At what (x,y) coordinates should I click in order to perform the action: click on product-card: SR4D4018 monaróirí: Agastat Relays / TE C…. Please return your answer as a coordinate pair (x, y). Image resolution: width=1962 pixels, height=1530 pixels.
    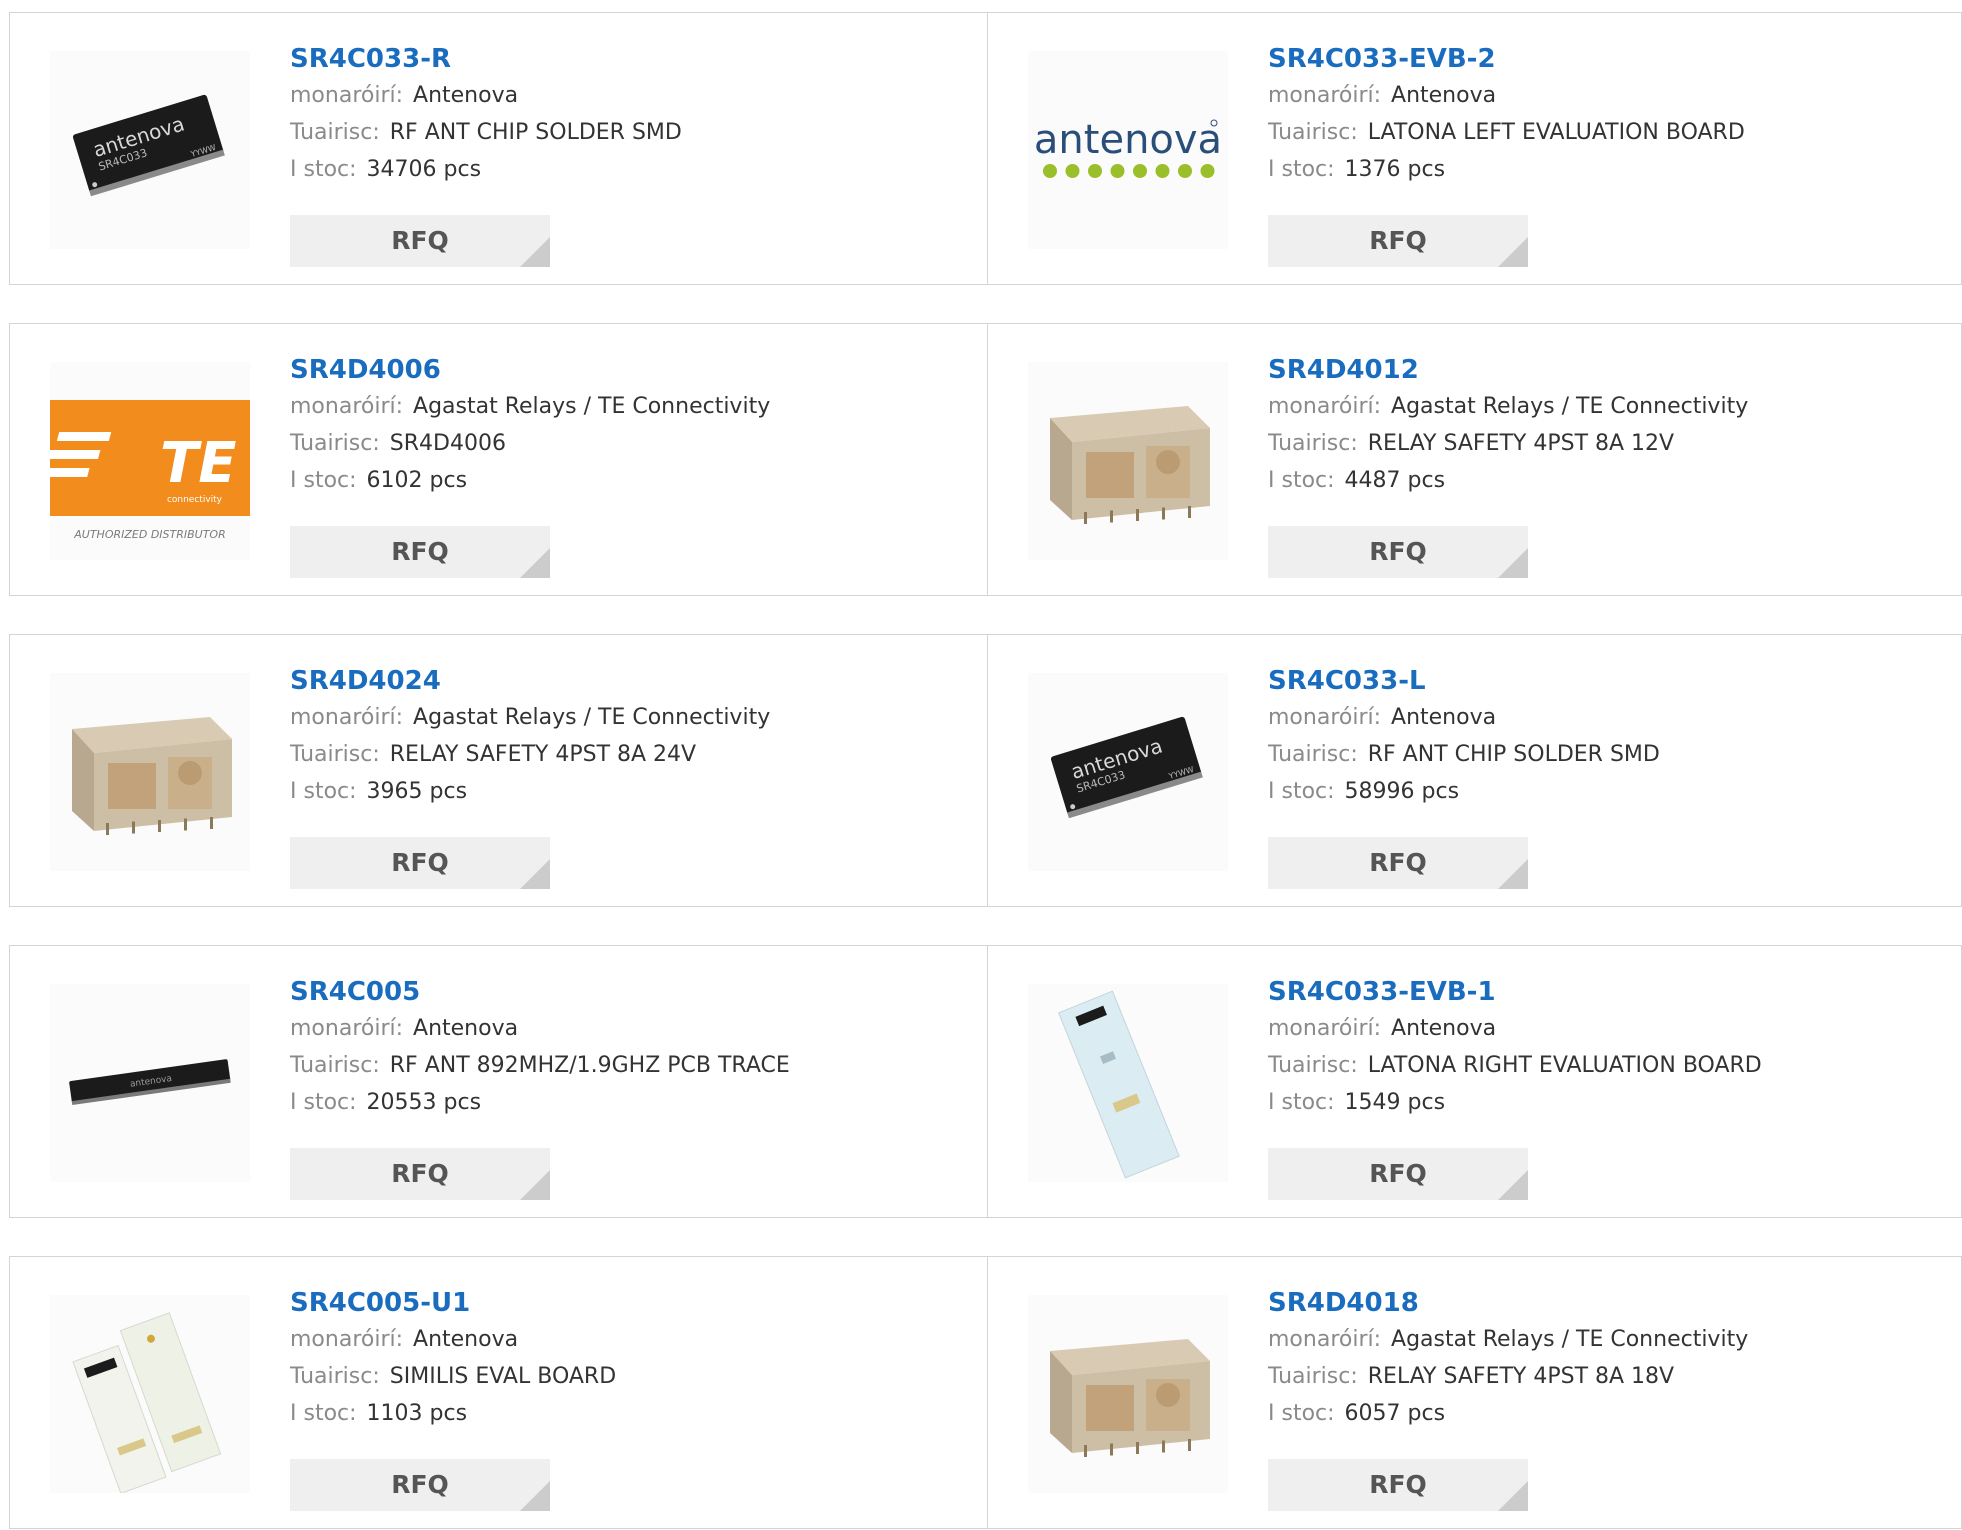
    Looking at the image, I should click on (1475, 1393).